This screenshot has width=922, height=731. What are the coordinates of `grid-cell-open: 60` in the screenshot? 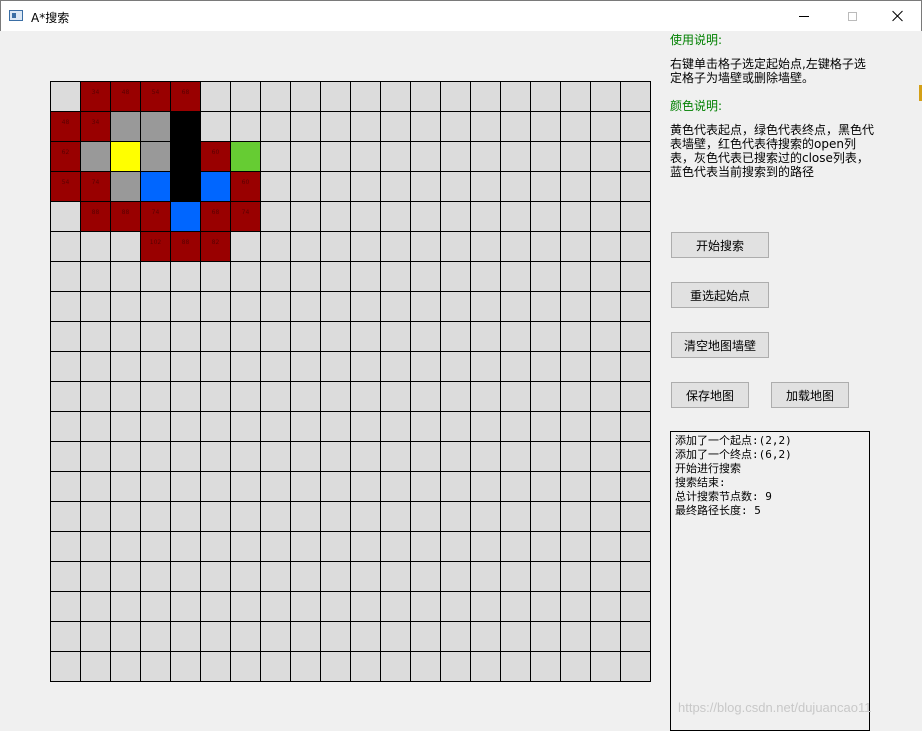 It's located at (216, 157).